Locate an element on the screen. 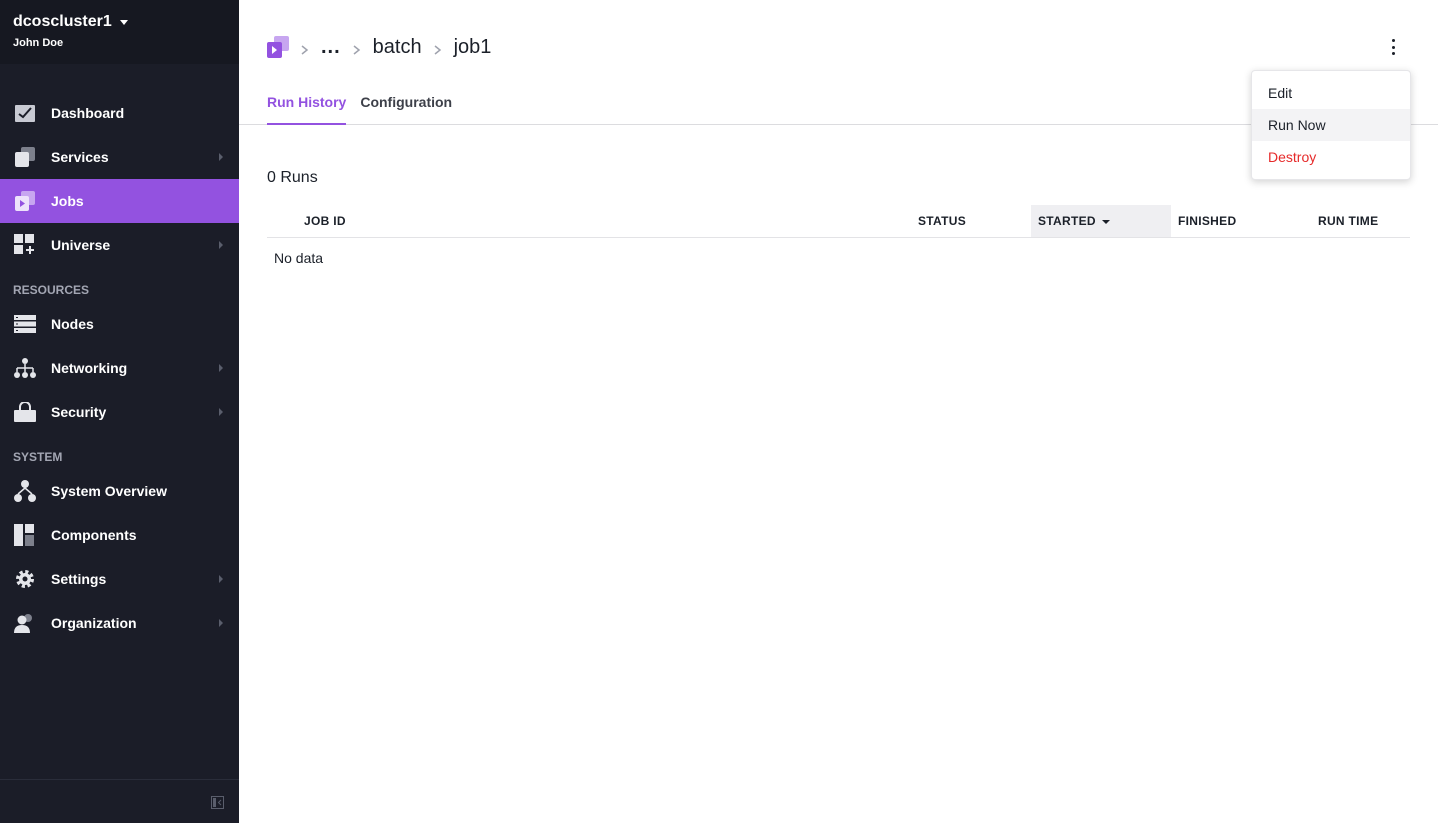  runs-count: 0 Runs is located at coordinates (292, 177).